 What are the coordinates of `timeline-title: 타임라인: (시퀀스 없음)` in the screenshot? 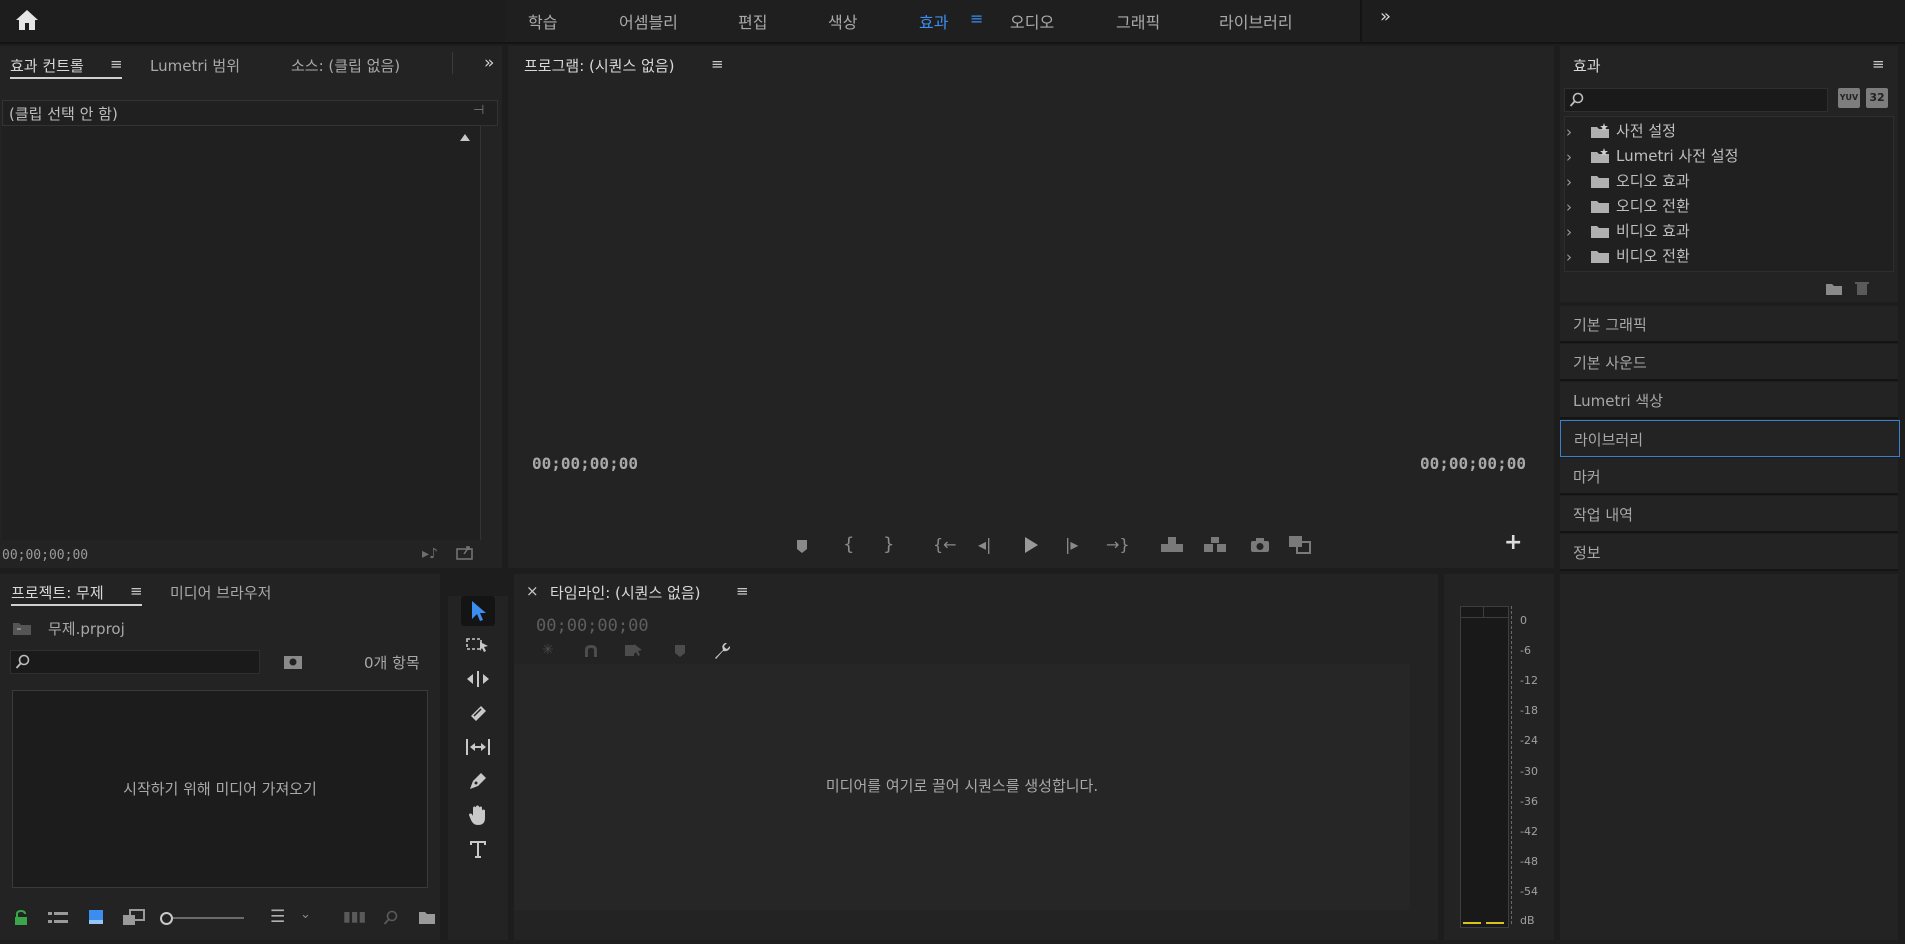 It's located at (625, 593).